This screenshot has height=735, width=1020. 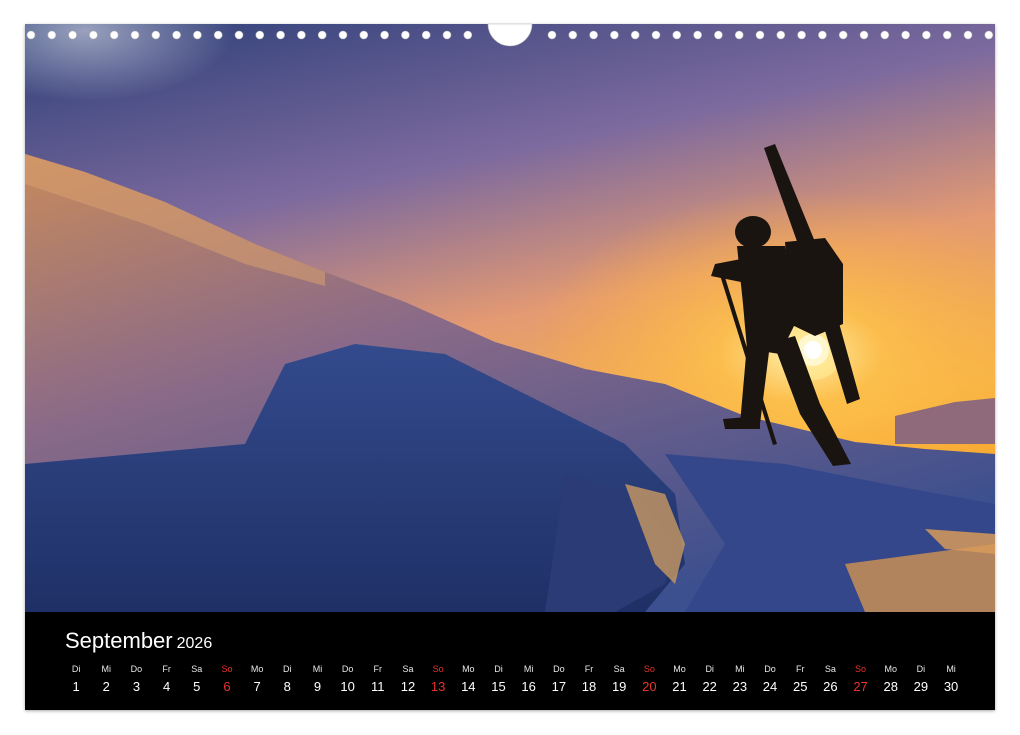 I want to click on day-cell: Mi 9, so click(x=317, y=679).